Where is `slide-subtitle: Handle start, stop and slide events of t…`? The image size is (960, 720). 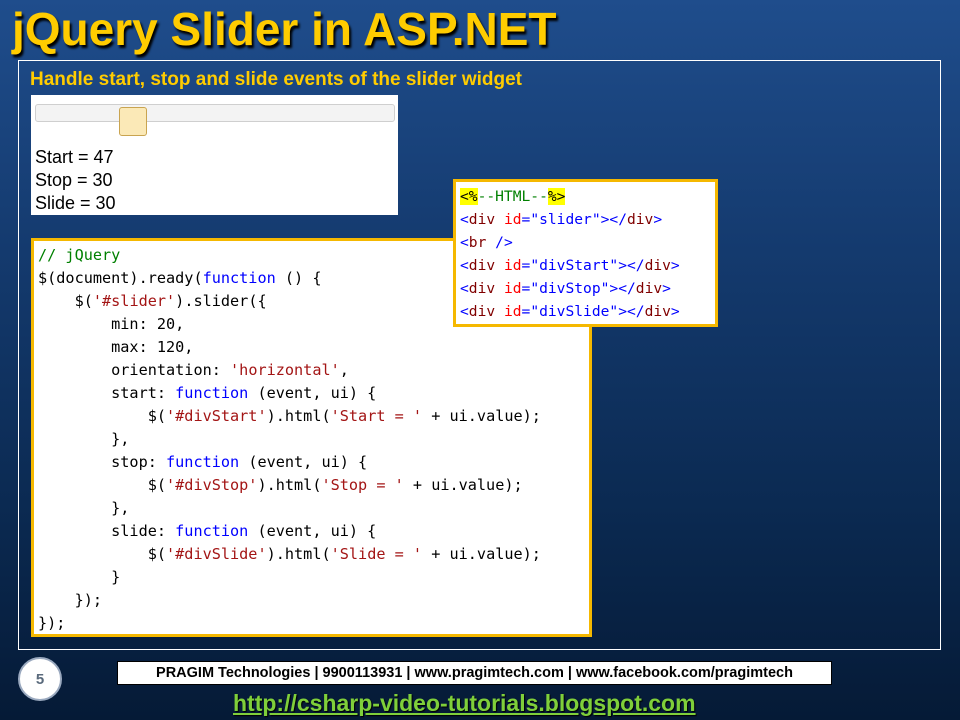
slide-subtitle: Handle start, stop and slide events of t… is located at coordinates (276, 79).